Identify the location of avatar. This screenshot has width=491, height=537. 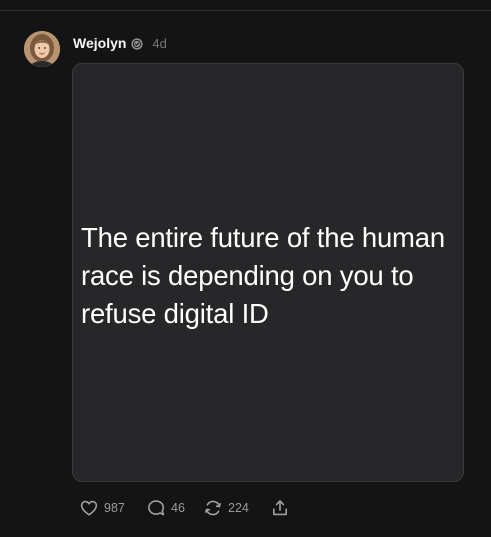
(42, 49).